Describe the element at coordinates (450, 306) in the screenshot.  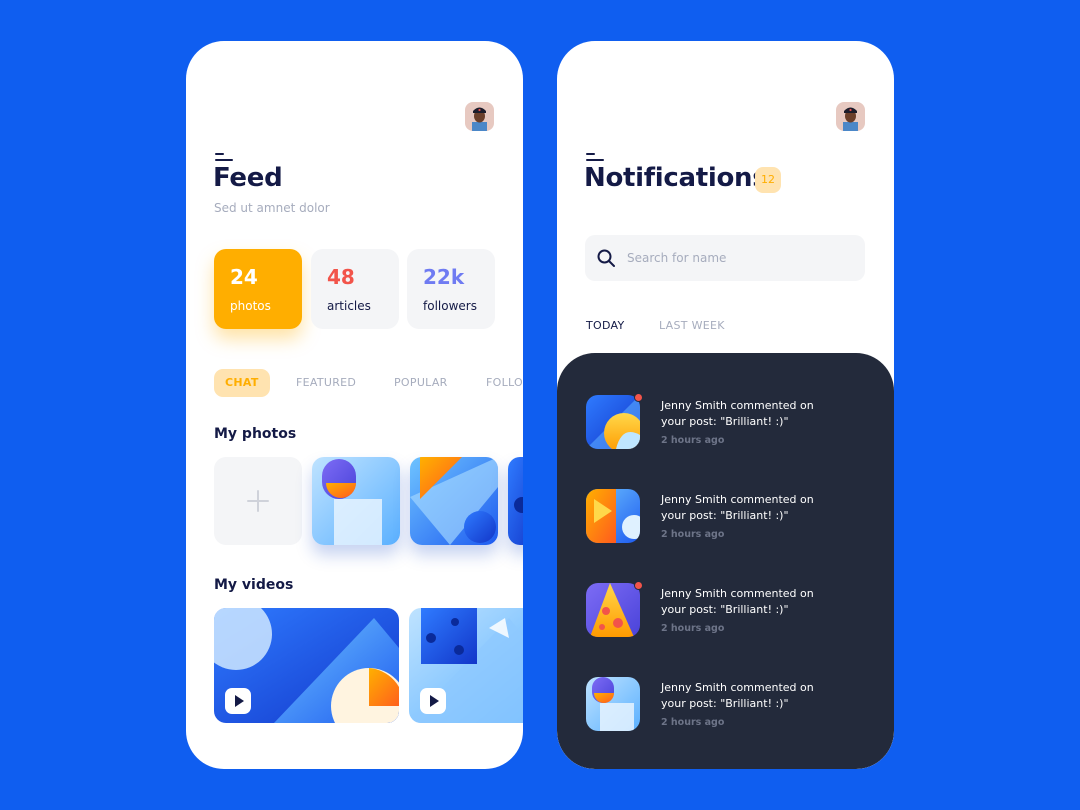
I see `stat-label: followers` at that location.